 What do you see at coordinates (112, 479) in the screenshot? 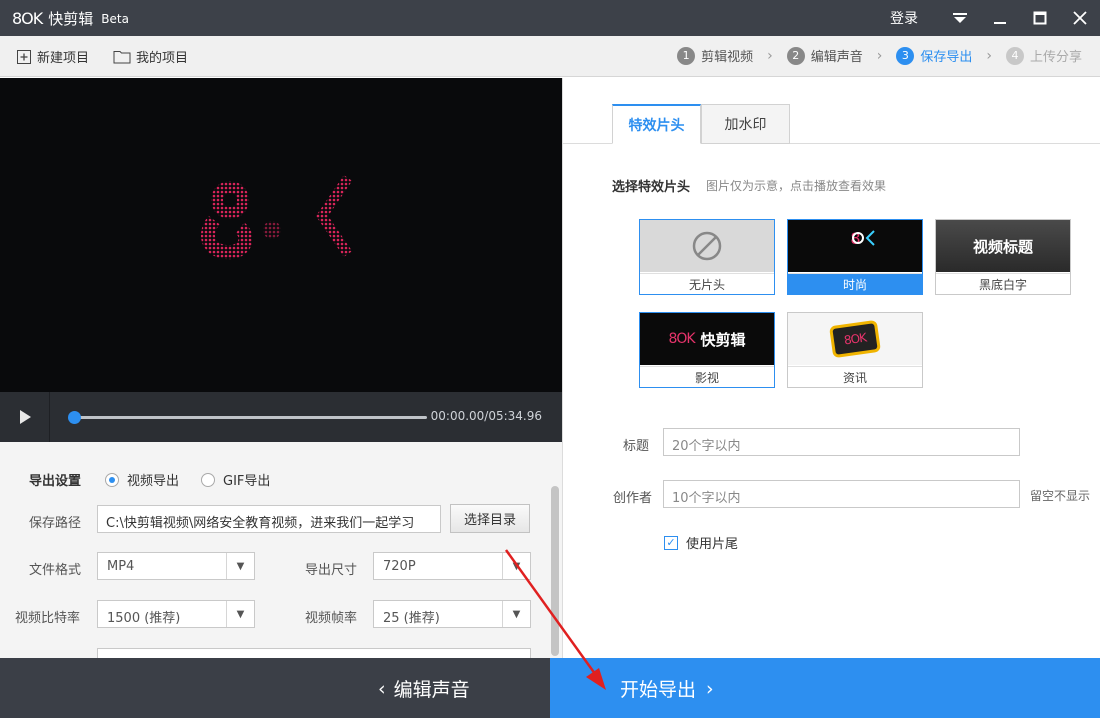
I see `radio-checked-icon` at bounding box center [112, 479].